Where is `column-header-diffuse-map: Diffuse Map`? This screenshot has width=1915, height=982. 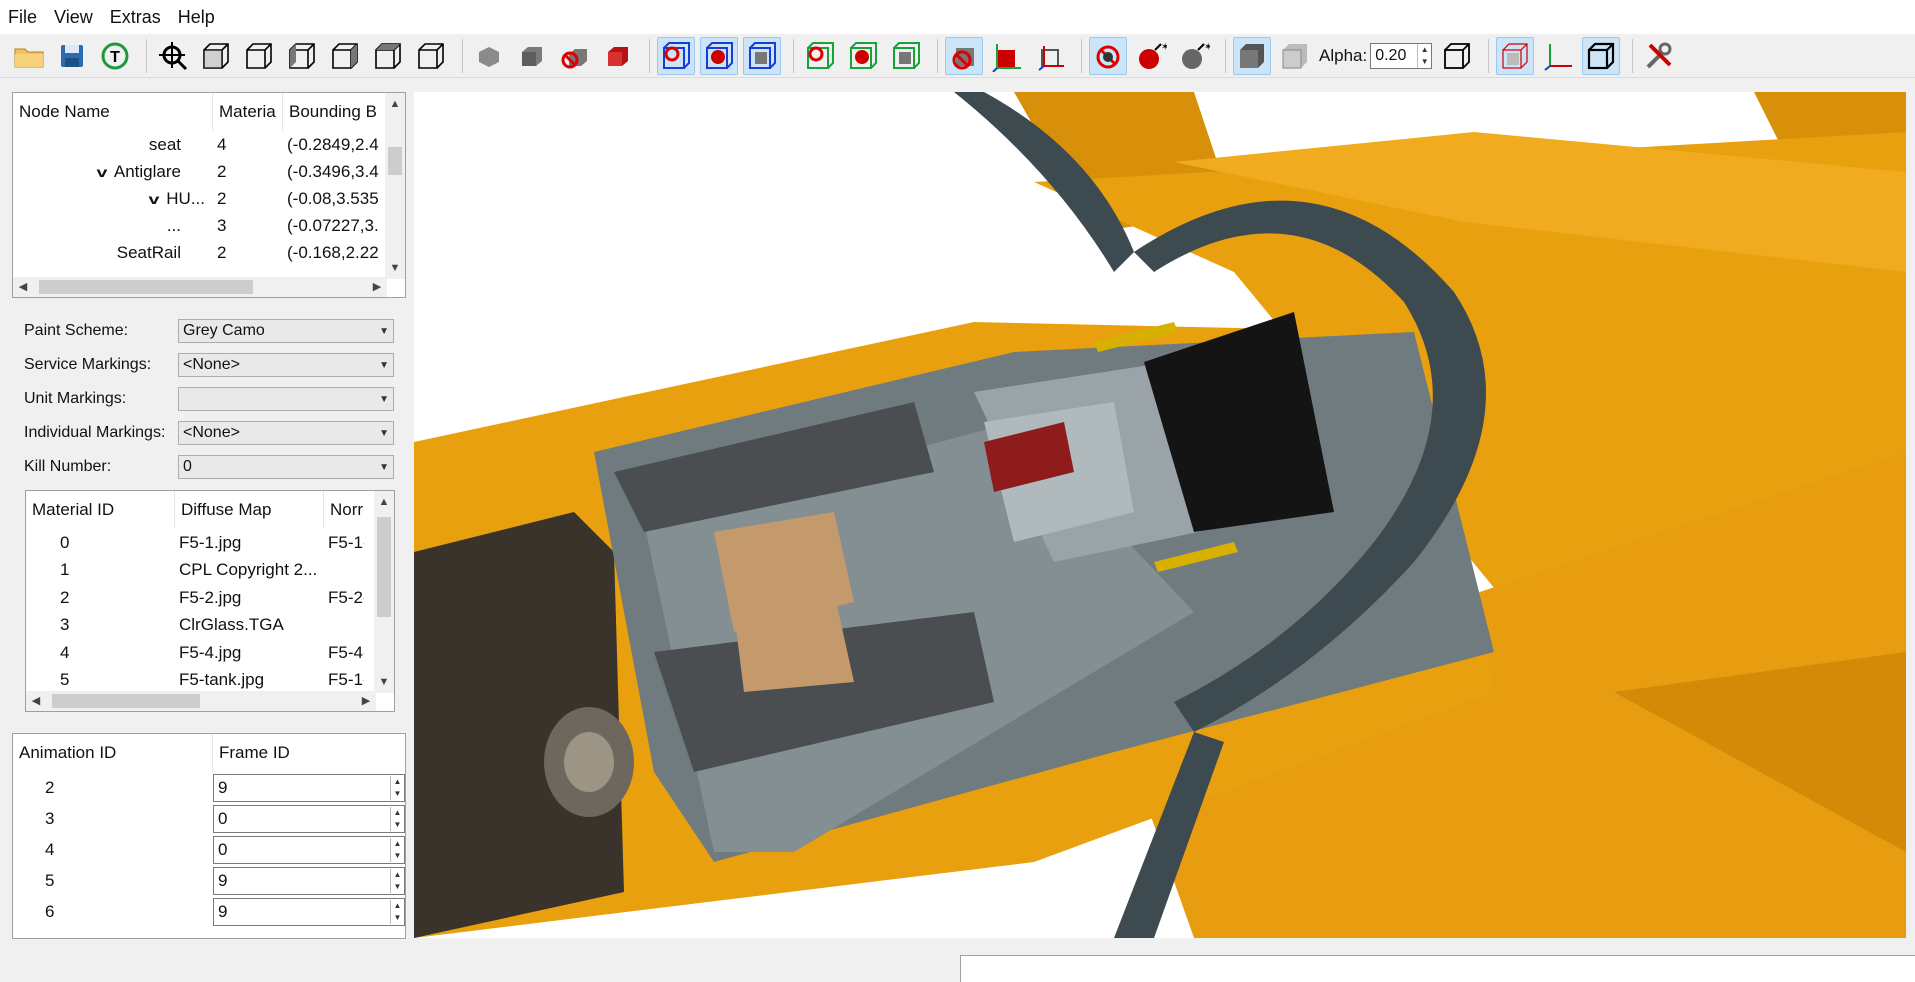
column-header-diffuse-map: Diffuse Map is located at coordinates (249, 510).